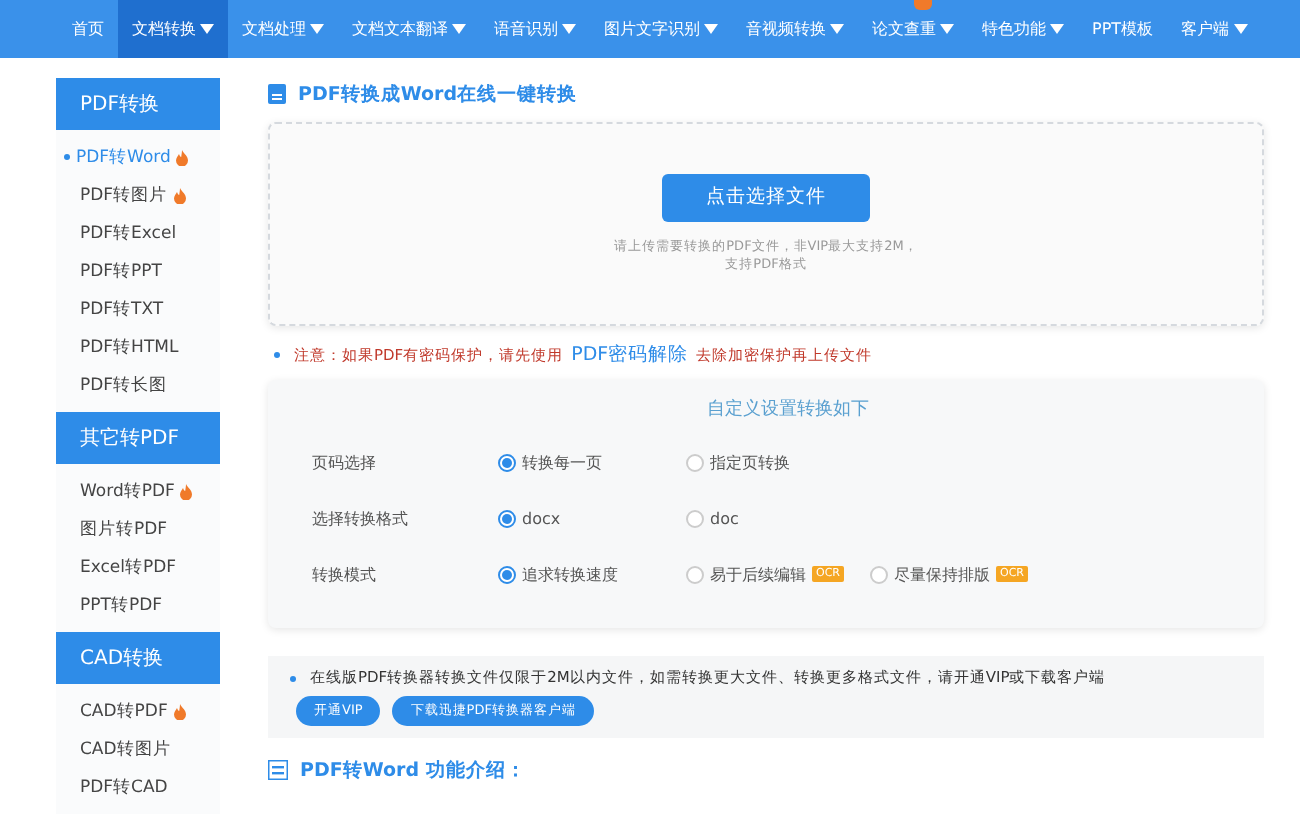 The width and height of the screenshot is (1300, 814). What do you see at coordinates (1023, 29) in the screenshot?
I see `nav-item: 特色功能` at bounding box center [1023, 29].